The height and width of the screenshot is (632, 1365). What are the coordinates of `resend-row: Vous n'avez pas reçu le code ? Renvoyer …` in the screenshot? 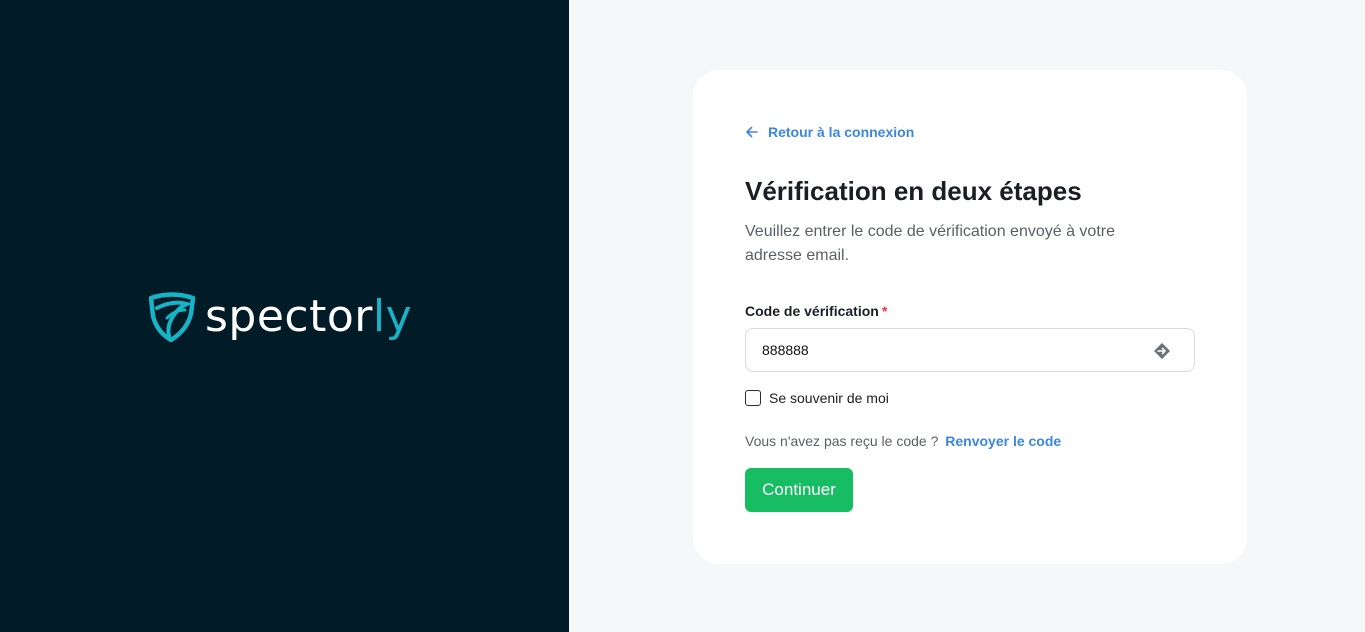 It's located at (903, 441).